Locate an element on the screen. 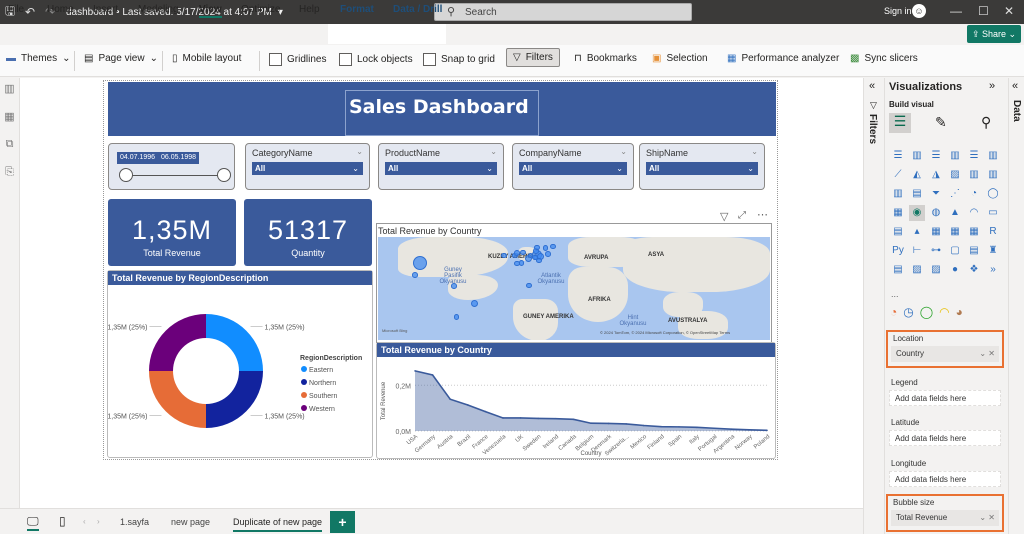 The image size is (1024, 534). chevron-remove-icons: ⌄ ✕ is located at coordinates (987, 517).